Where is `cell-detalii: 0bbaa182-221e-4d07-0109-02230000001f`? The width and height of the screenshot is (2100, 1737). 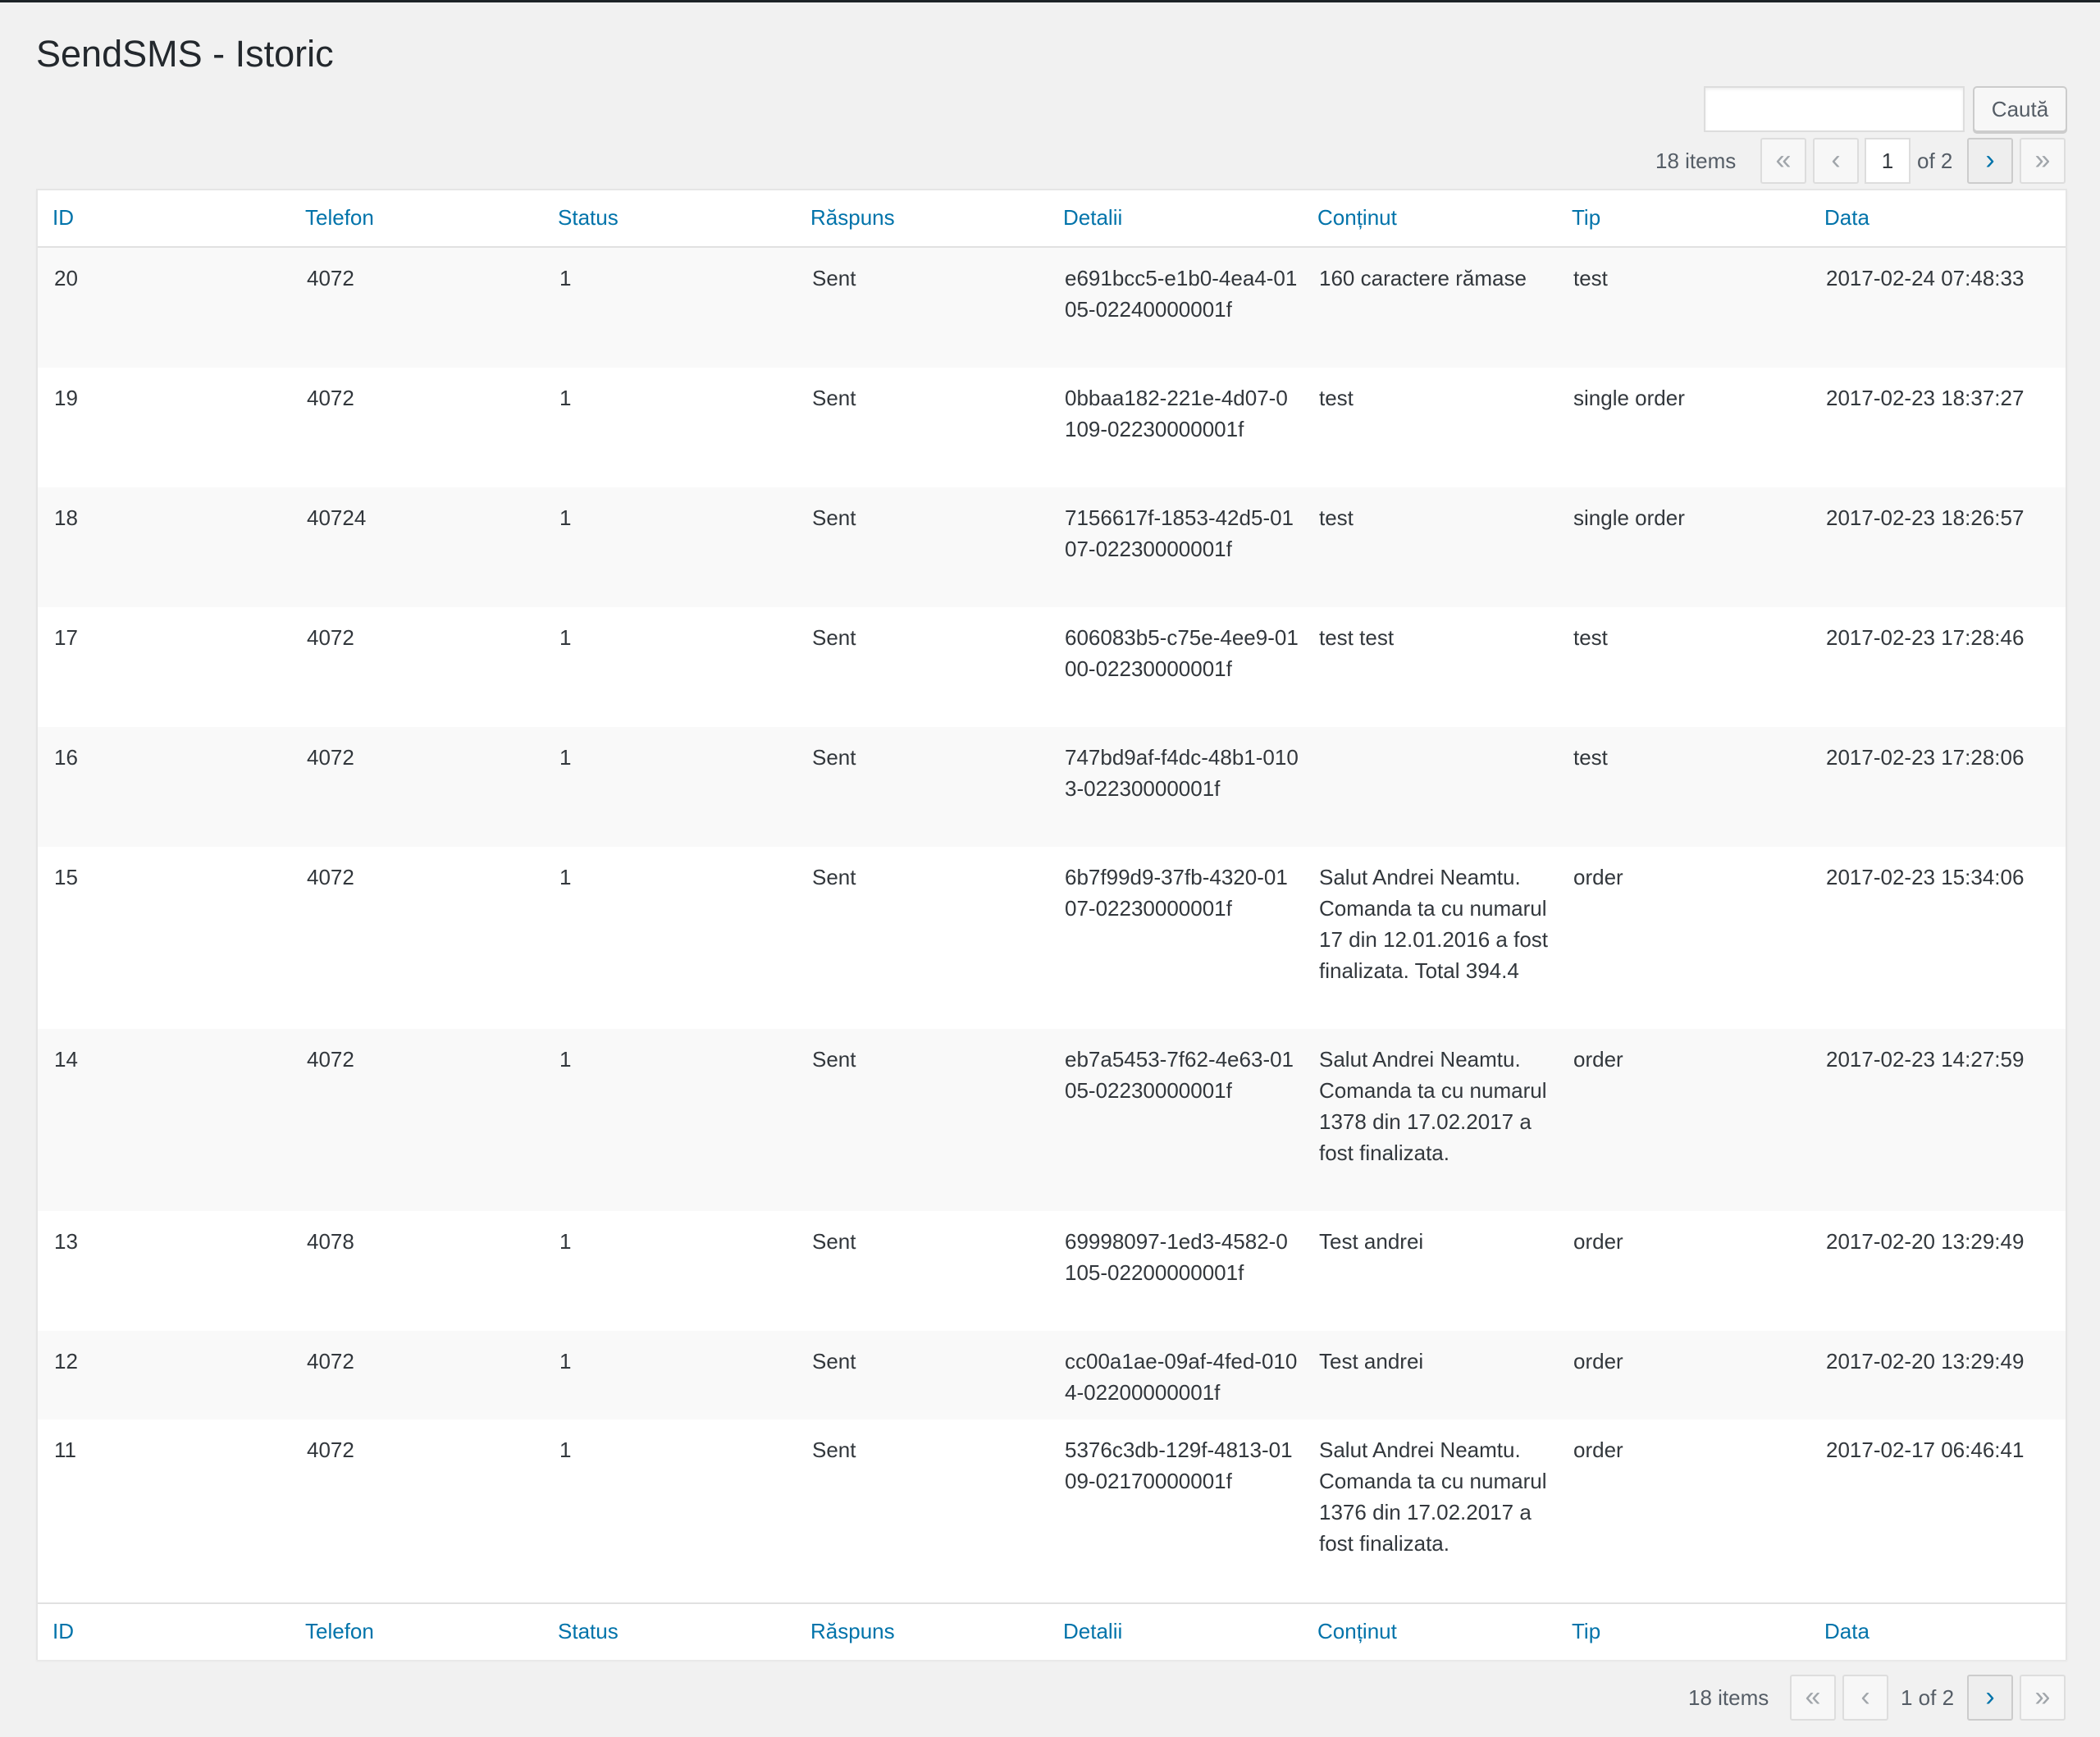
cell-detalii: 0bbaa182-221e-4d07-0109-02230000001f is located at coordinates (1176, 413).